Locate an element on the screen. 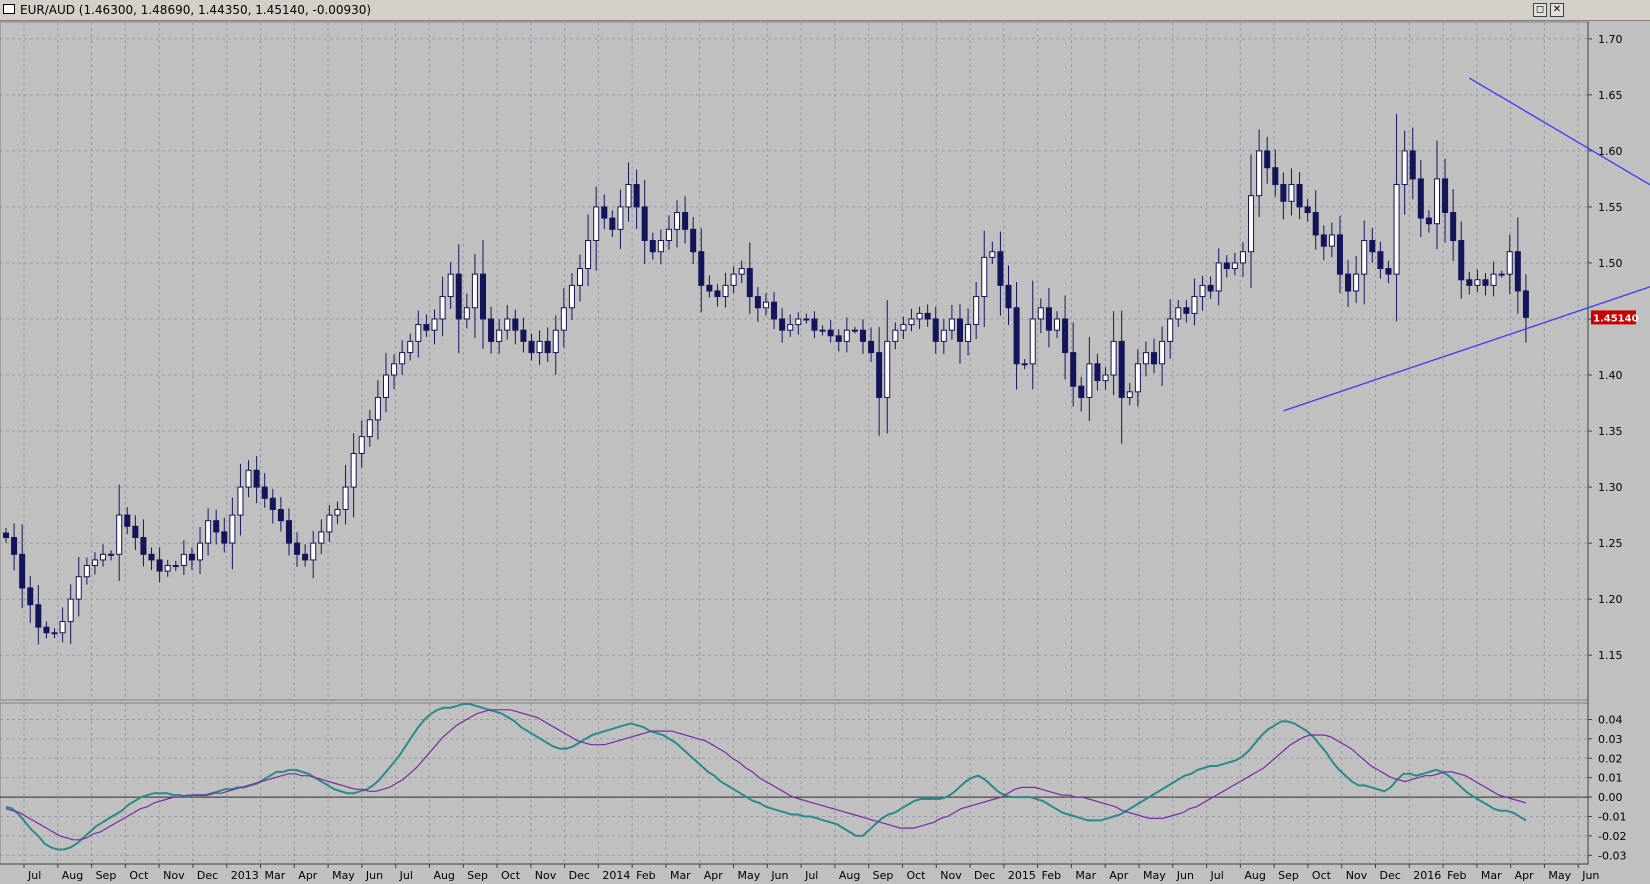 The width and height of the screenshot is (1650, 884). x-tick-label: 2015 is located at coordinates (1022, 875).